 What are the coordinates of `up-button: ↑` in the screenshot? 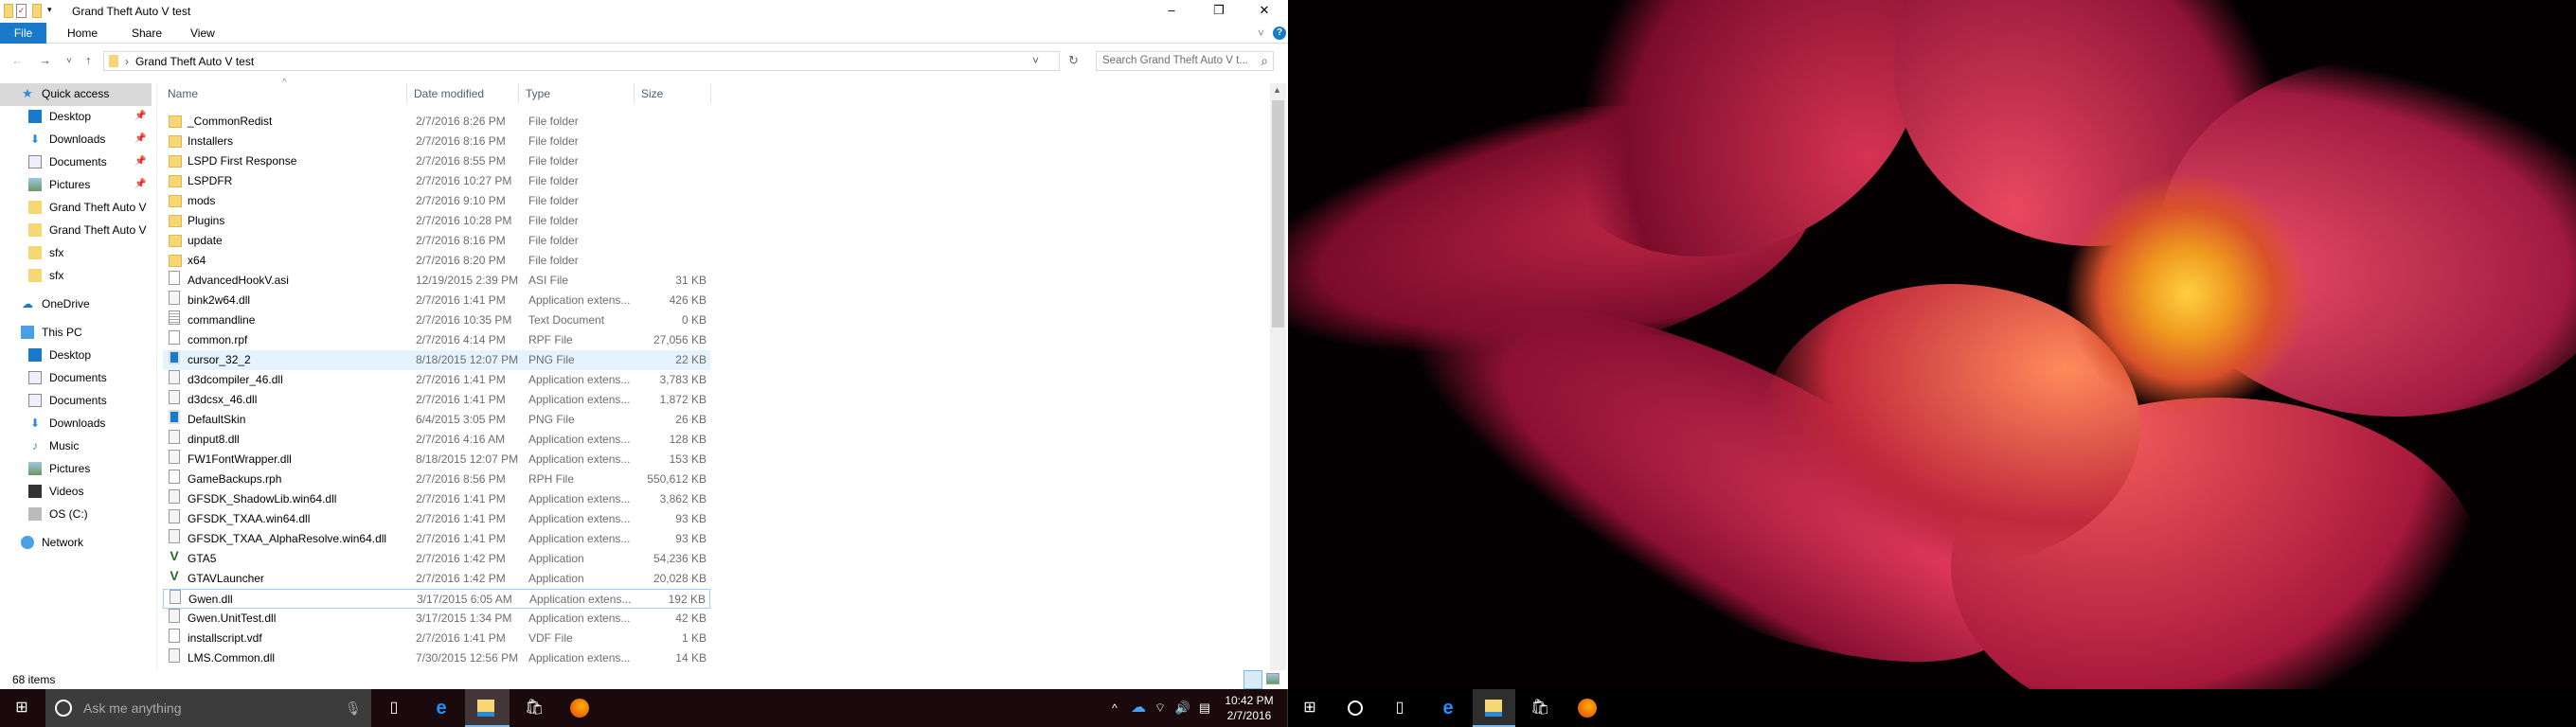 It's located at (88, 60).